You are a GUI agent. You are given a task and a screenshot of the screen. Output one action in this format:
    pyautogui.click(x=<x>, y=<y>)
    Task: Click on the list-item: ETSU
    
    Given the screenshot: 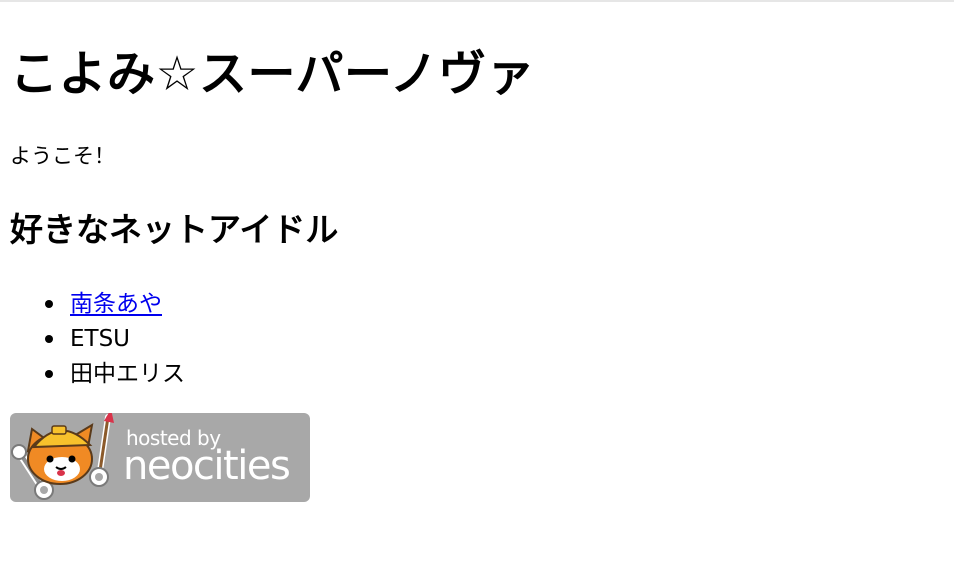 What is the action you would take?
    pyautogui.click(x=97, y=340)
    